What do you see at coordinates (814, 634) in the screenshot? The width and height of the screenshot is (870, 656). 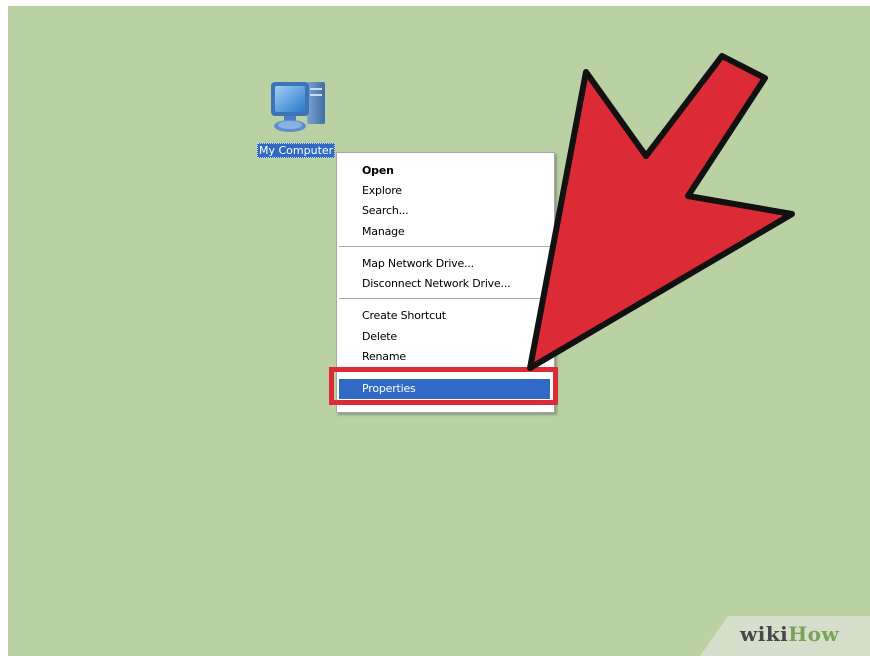 I see `watermark-how: How` at bounding box center [814, 634].